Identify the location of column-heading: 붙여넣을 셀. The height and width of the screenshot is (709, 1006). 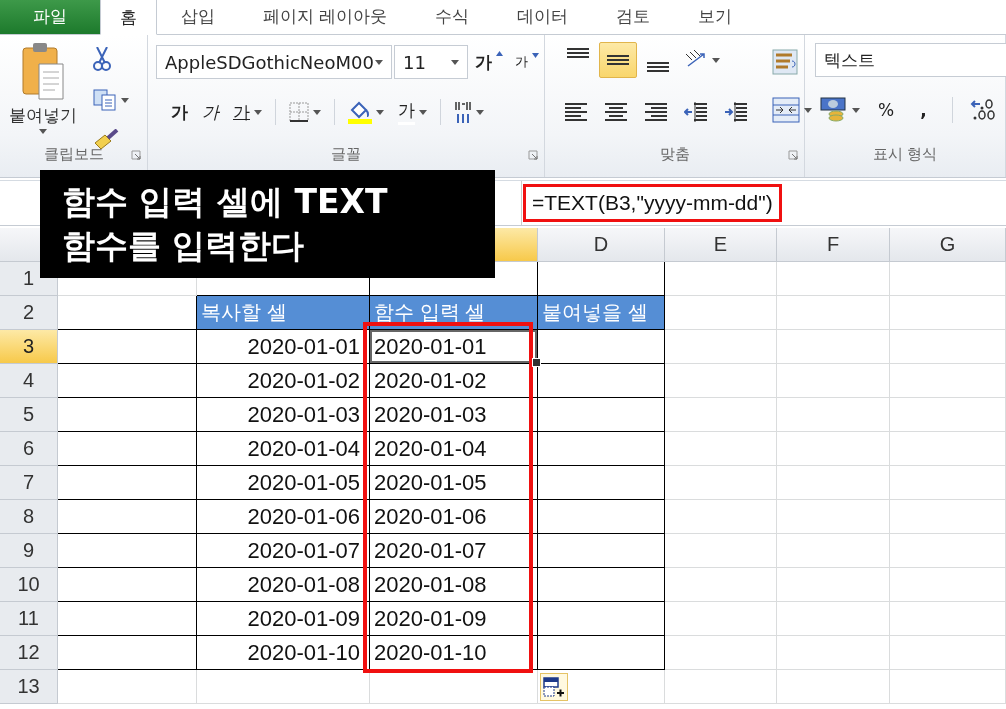
(601, 313).